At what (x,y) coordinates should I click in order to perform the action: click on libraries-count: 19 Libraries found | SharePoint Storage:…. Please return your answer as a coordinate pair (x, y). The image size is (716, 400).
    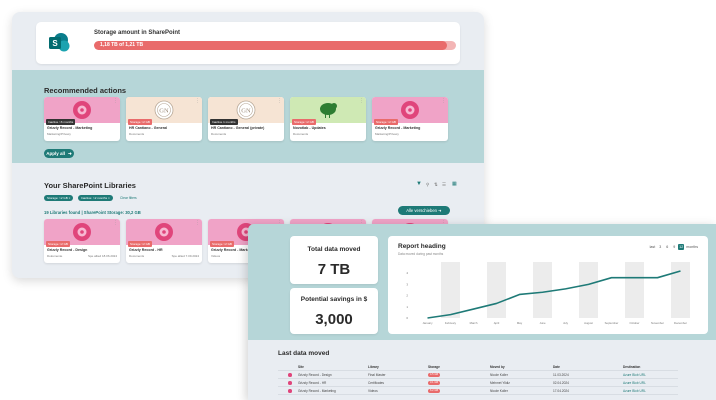
    Looking at the image, I should click on (92, 212).